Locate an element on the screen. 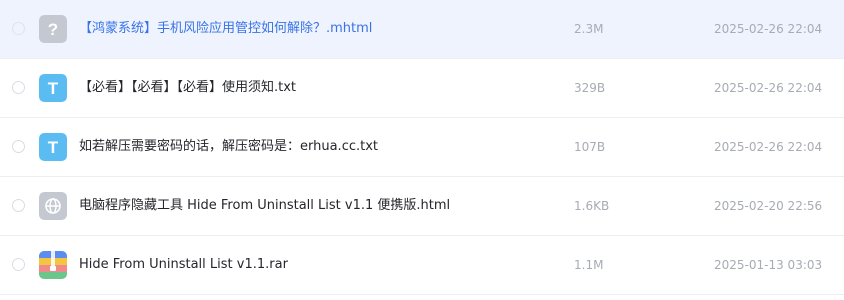 This screenshot has height=300, width=844. file-name-link: 【必看】【必看】【必看】使用须知.txt is located at coordinates (187, 88).